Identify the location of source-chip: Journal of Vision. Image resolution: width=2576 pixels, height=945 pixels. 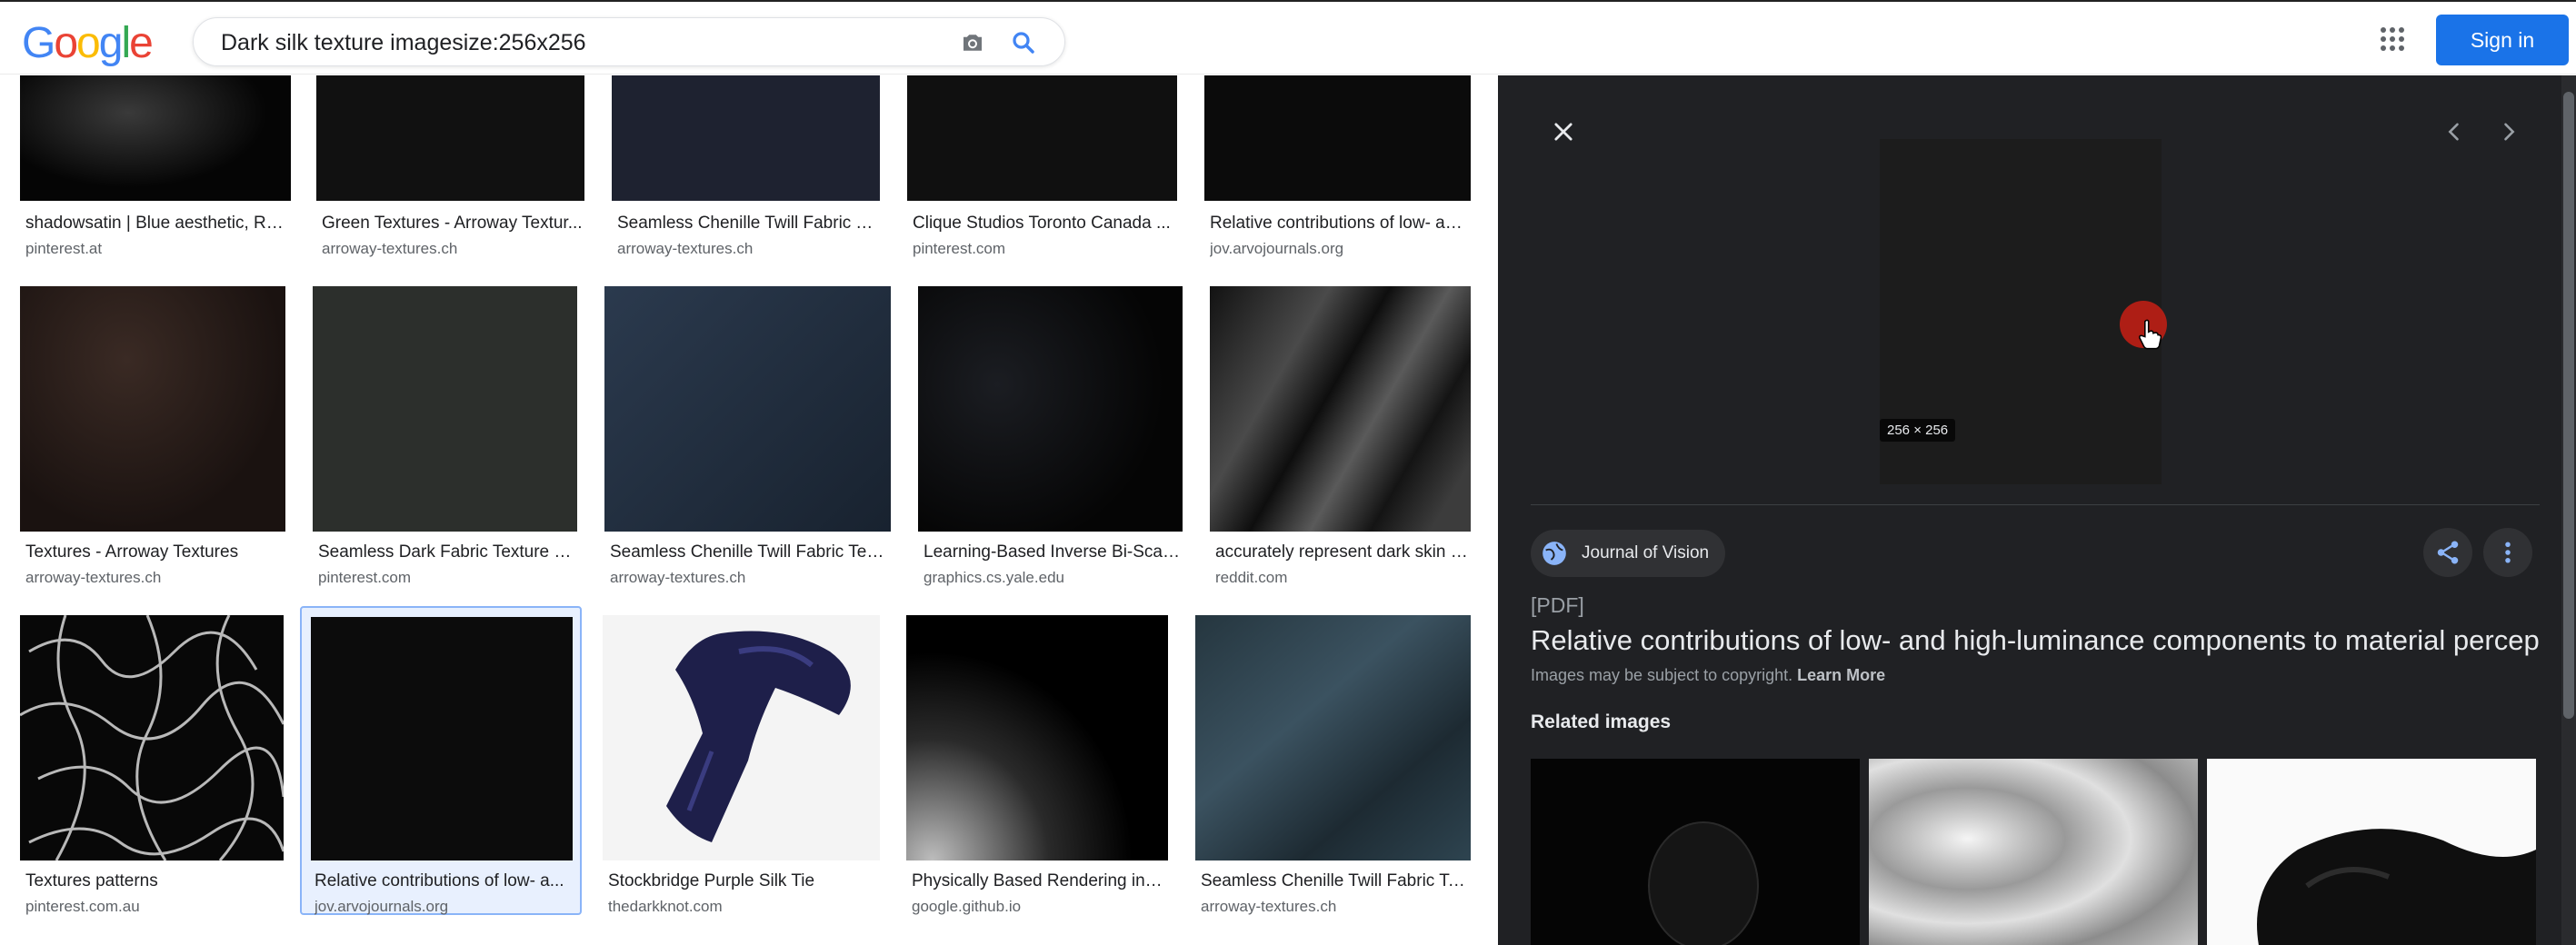
(1628, 553).